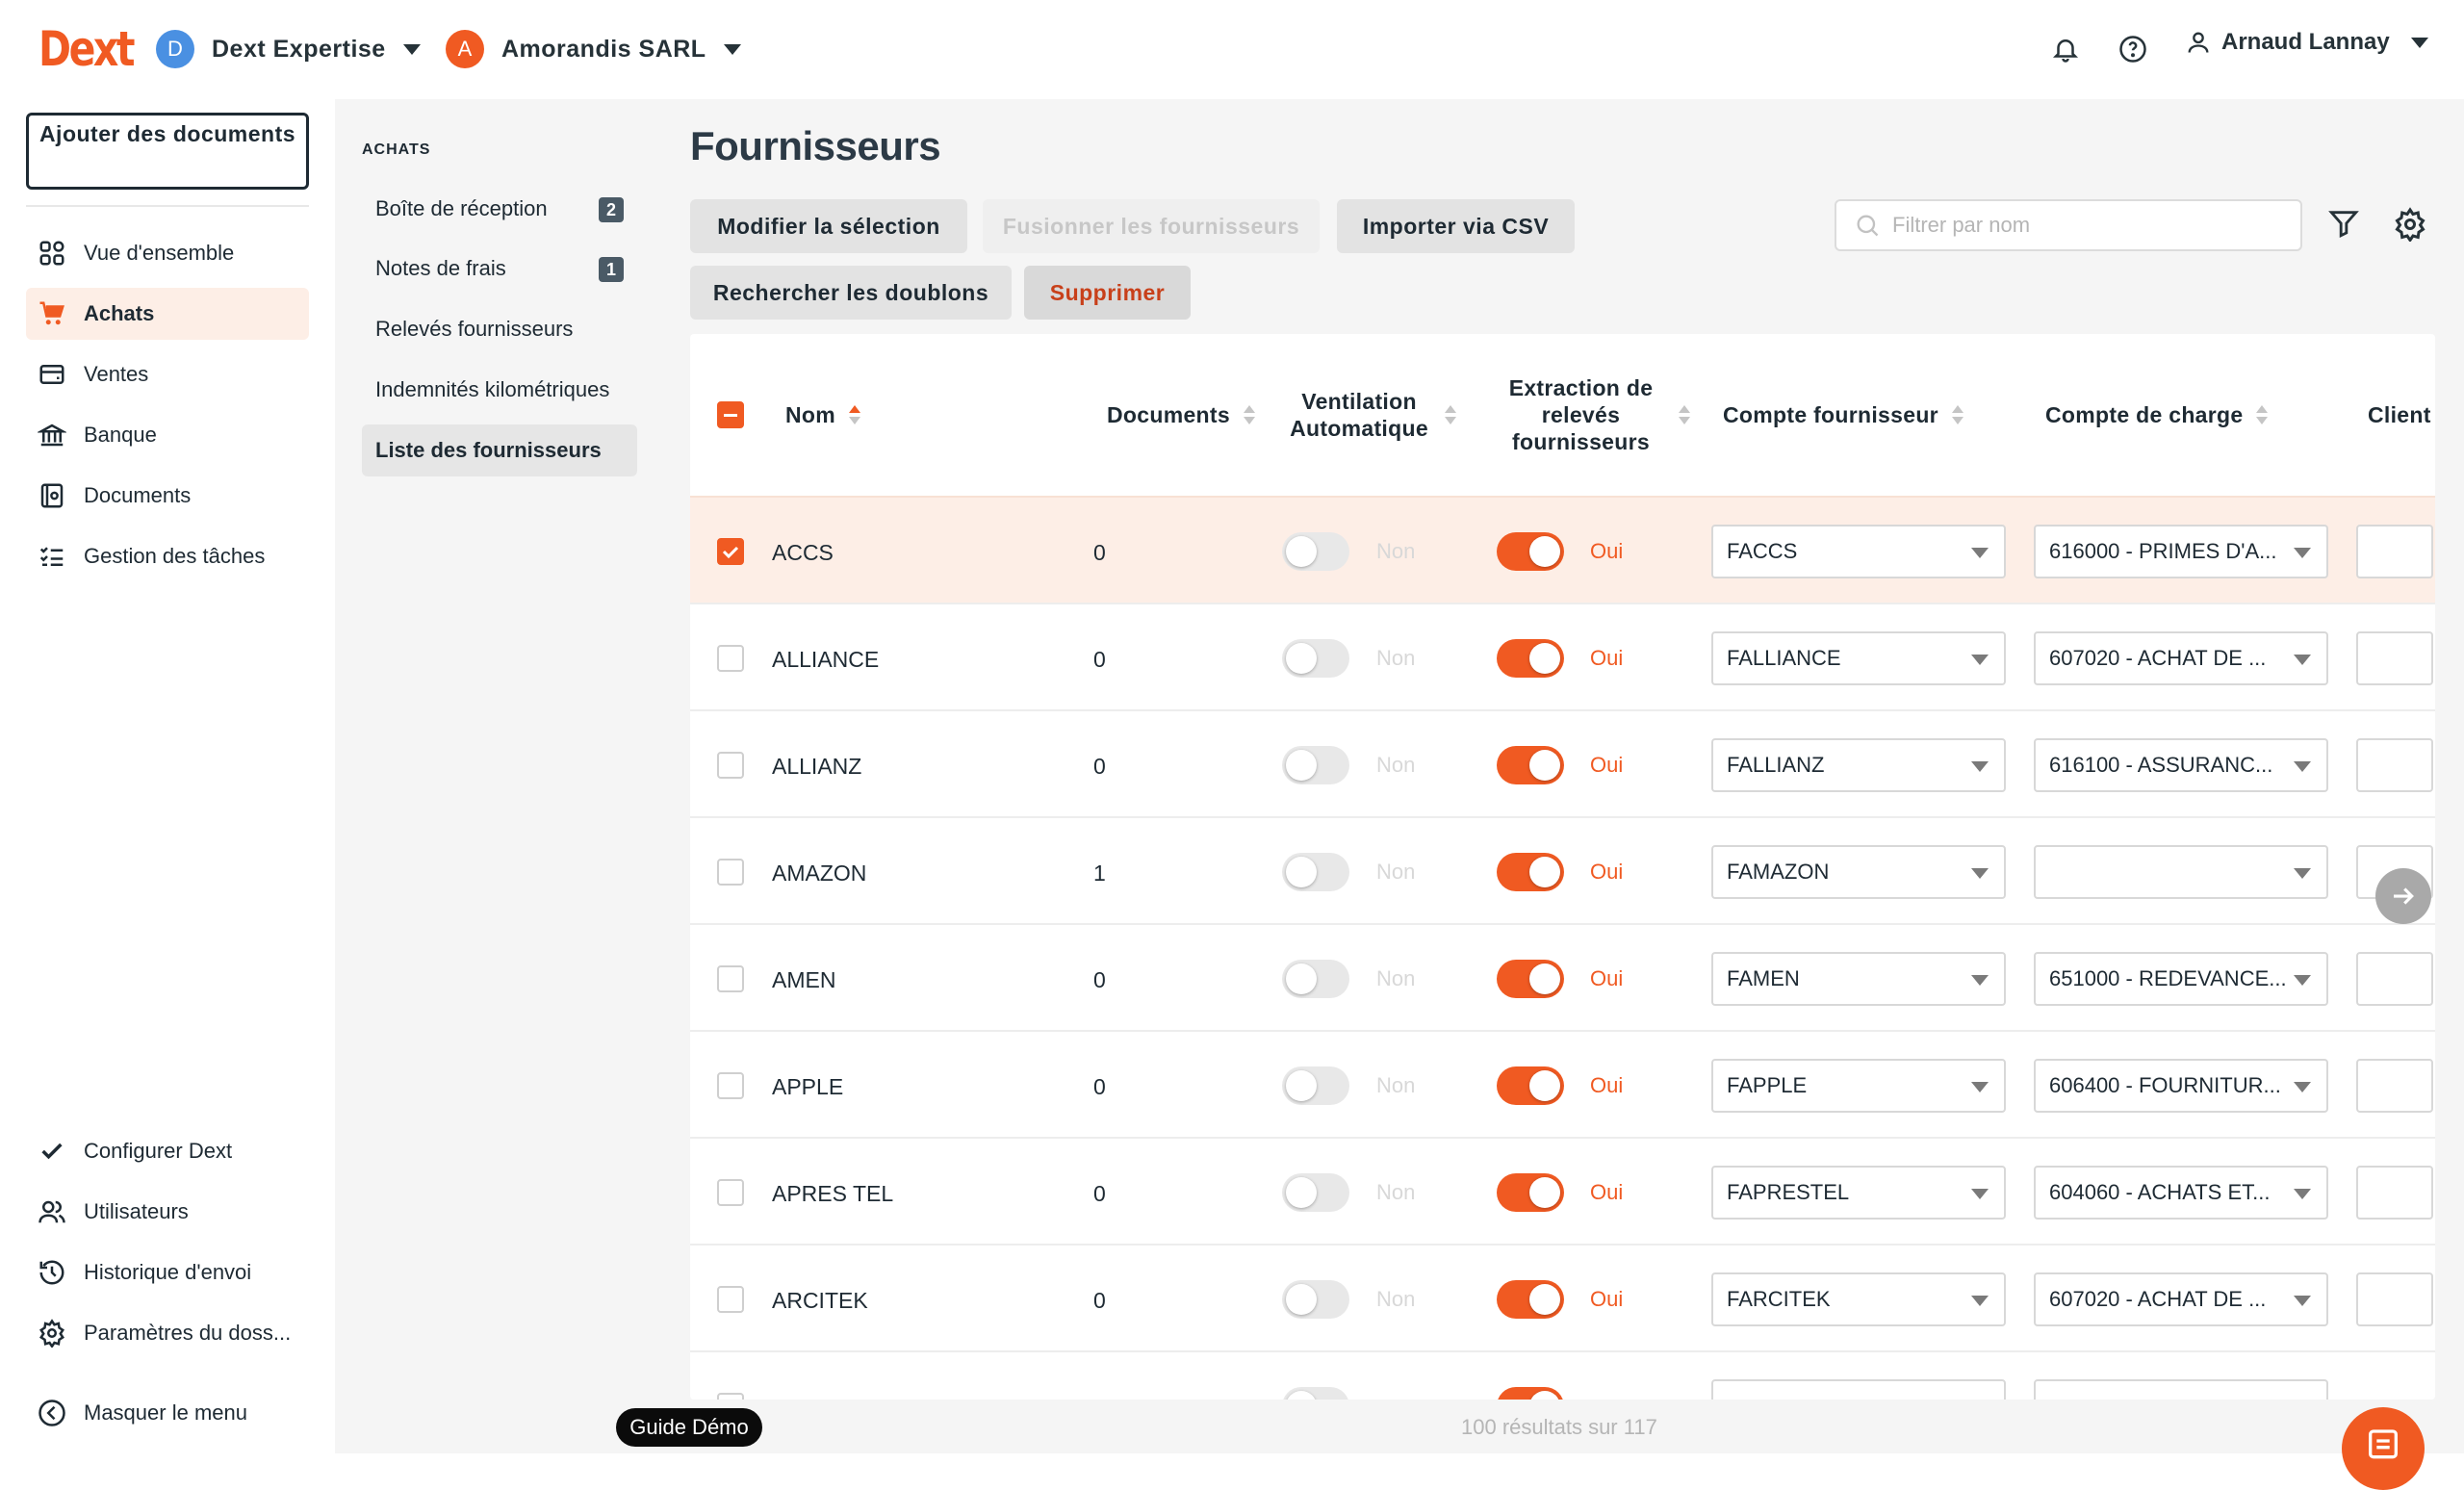  I want to click on checkbox, so click(730, 414).